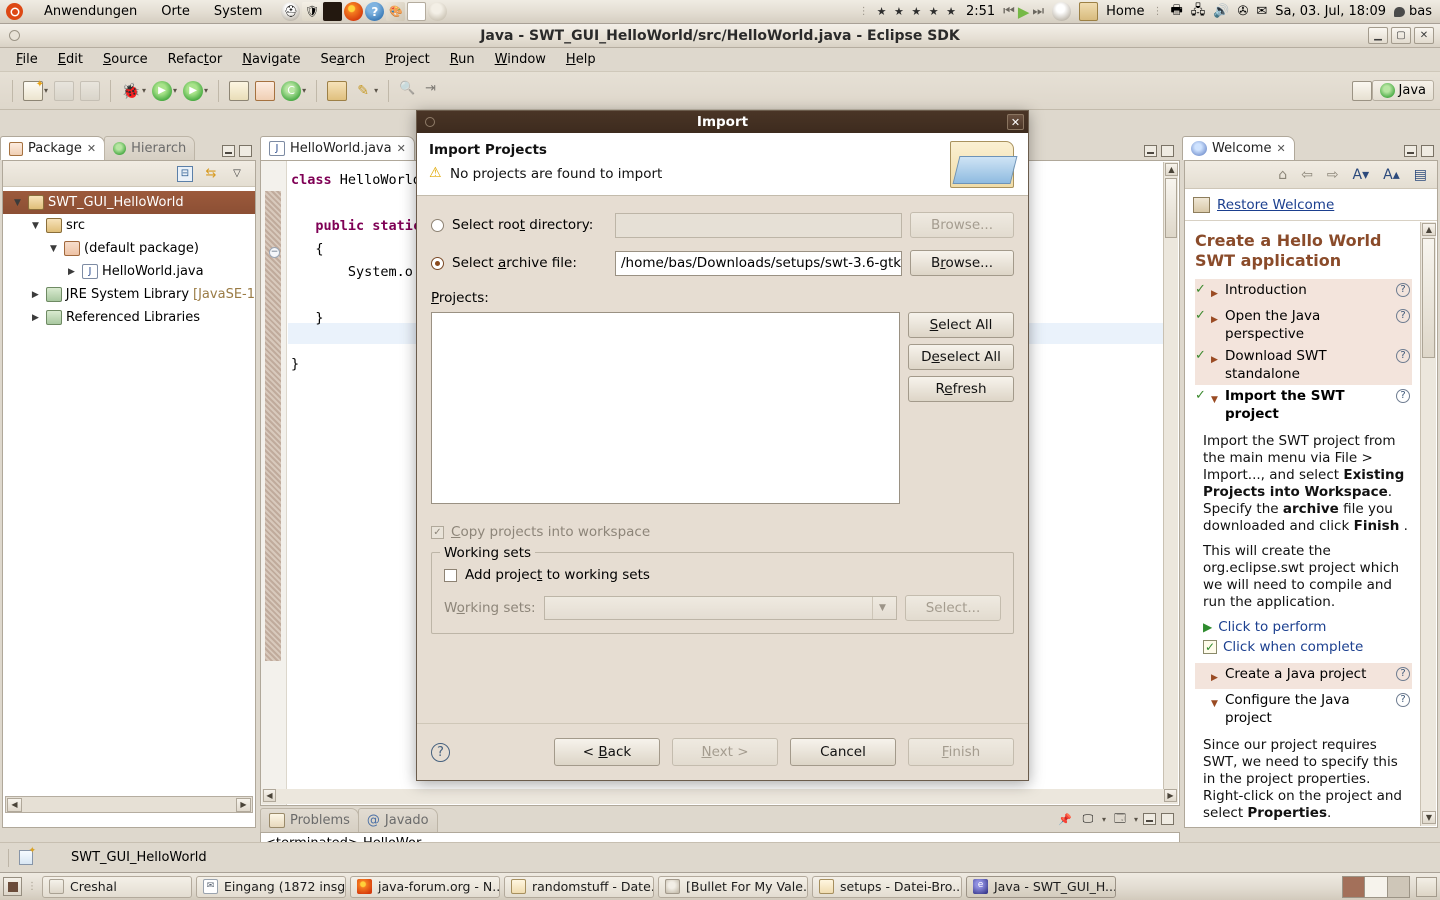 This screenshot has width=1440, height=900. I want to click on welcome-action-complete: ✓ Click when complete, so click(1307, 647).